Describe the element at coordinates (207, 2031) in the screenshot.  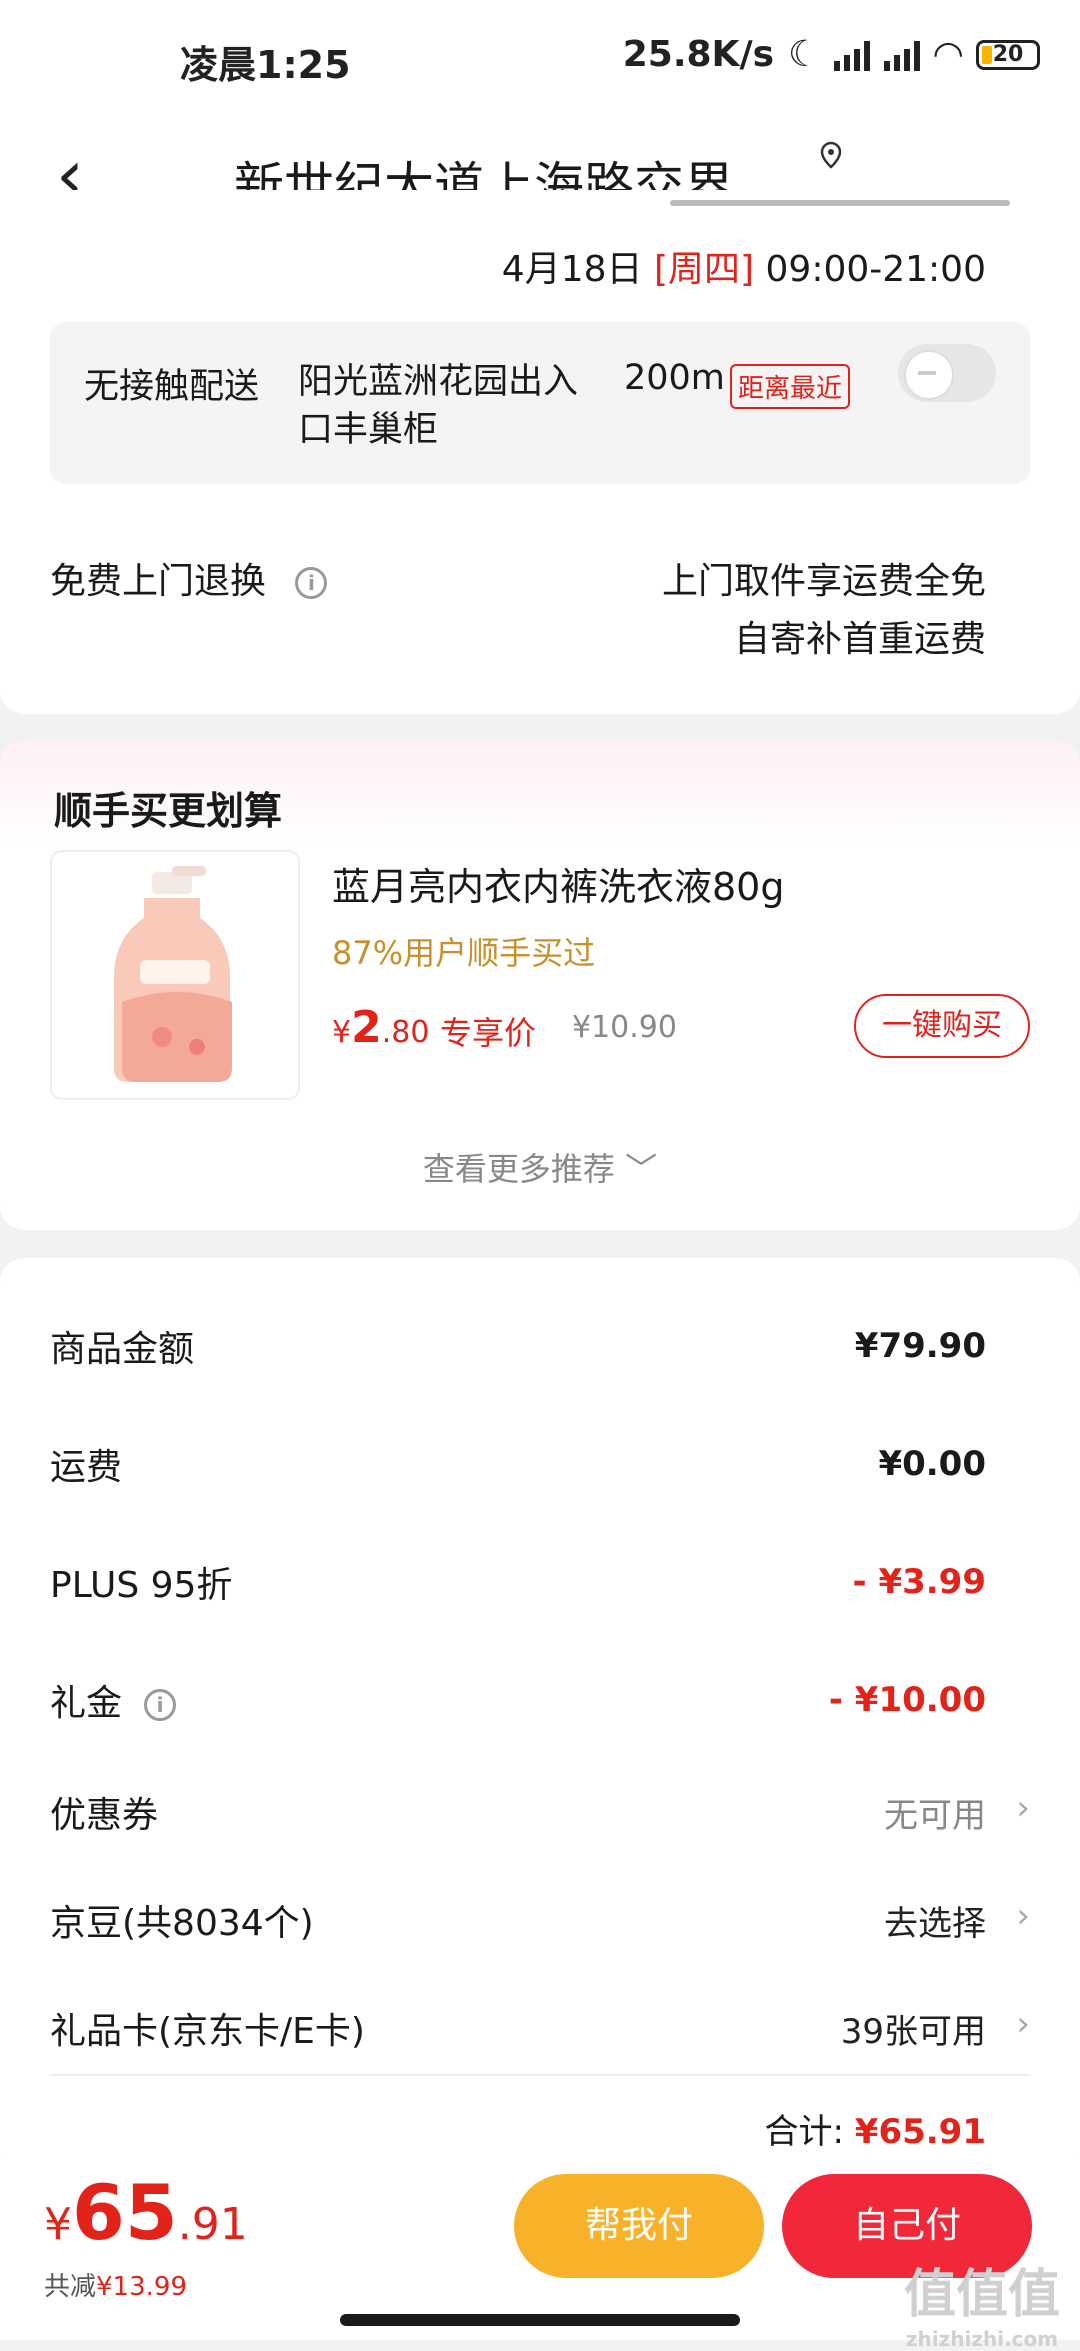
I see `gift-card-label: 礼品卡(京东卡/E卡)` at that location.